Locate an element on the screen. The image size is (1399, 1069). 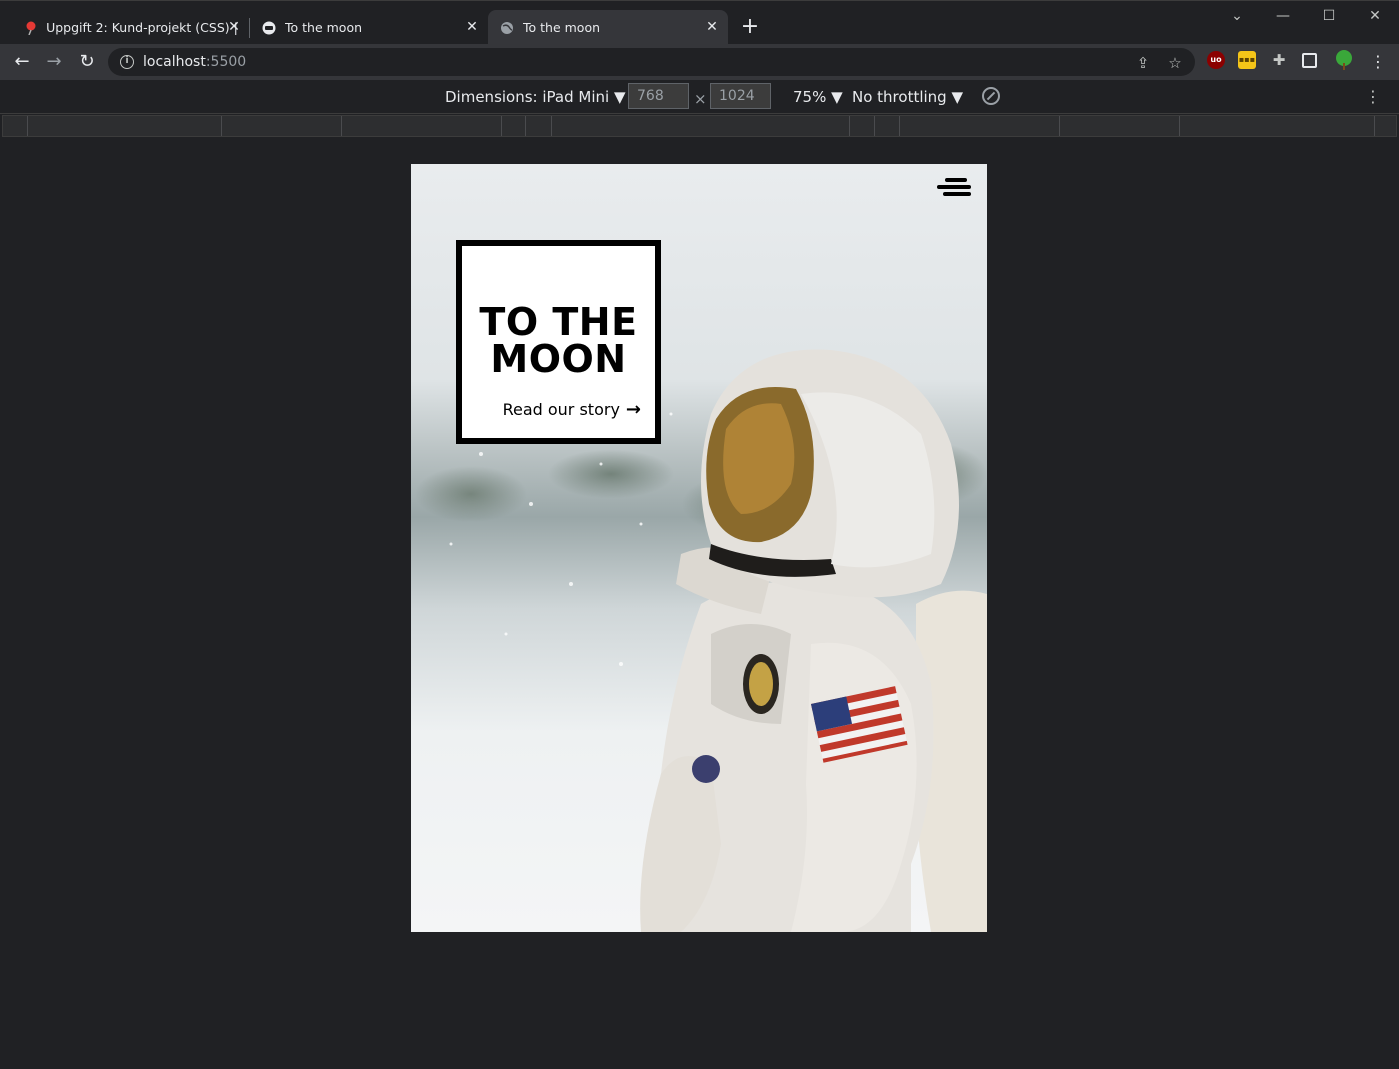
side-panel-icon is located at coordinates (1309, 60).